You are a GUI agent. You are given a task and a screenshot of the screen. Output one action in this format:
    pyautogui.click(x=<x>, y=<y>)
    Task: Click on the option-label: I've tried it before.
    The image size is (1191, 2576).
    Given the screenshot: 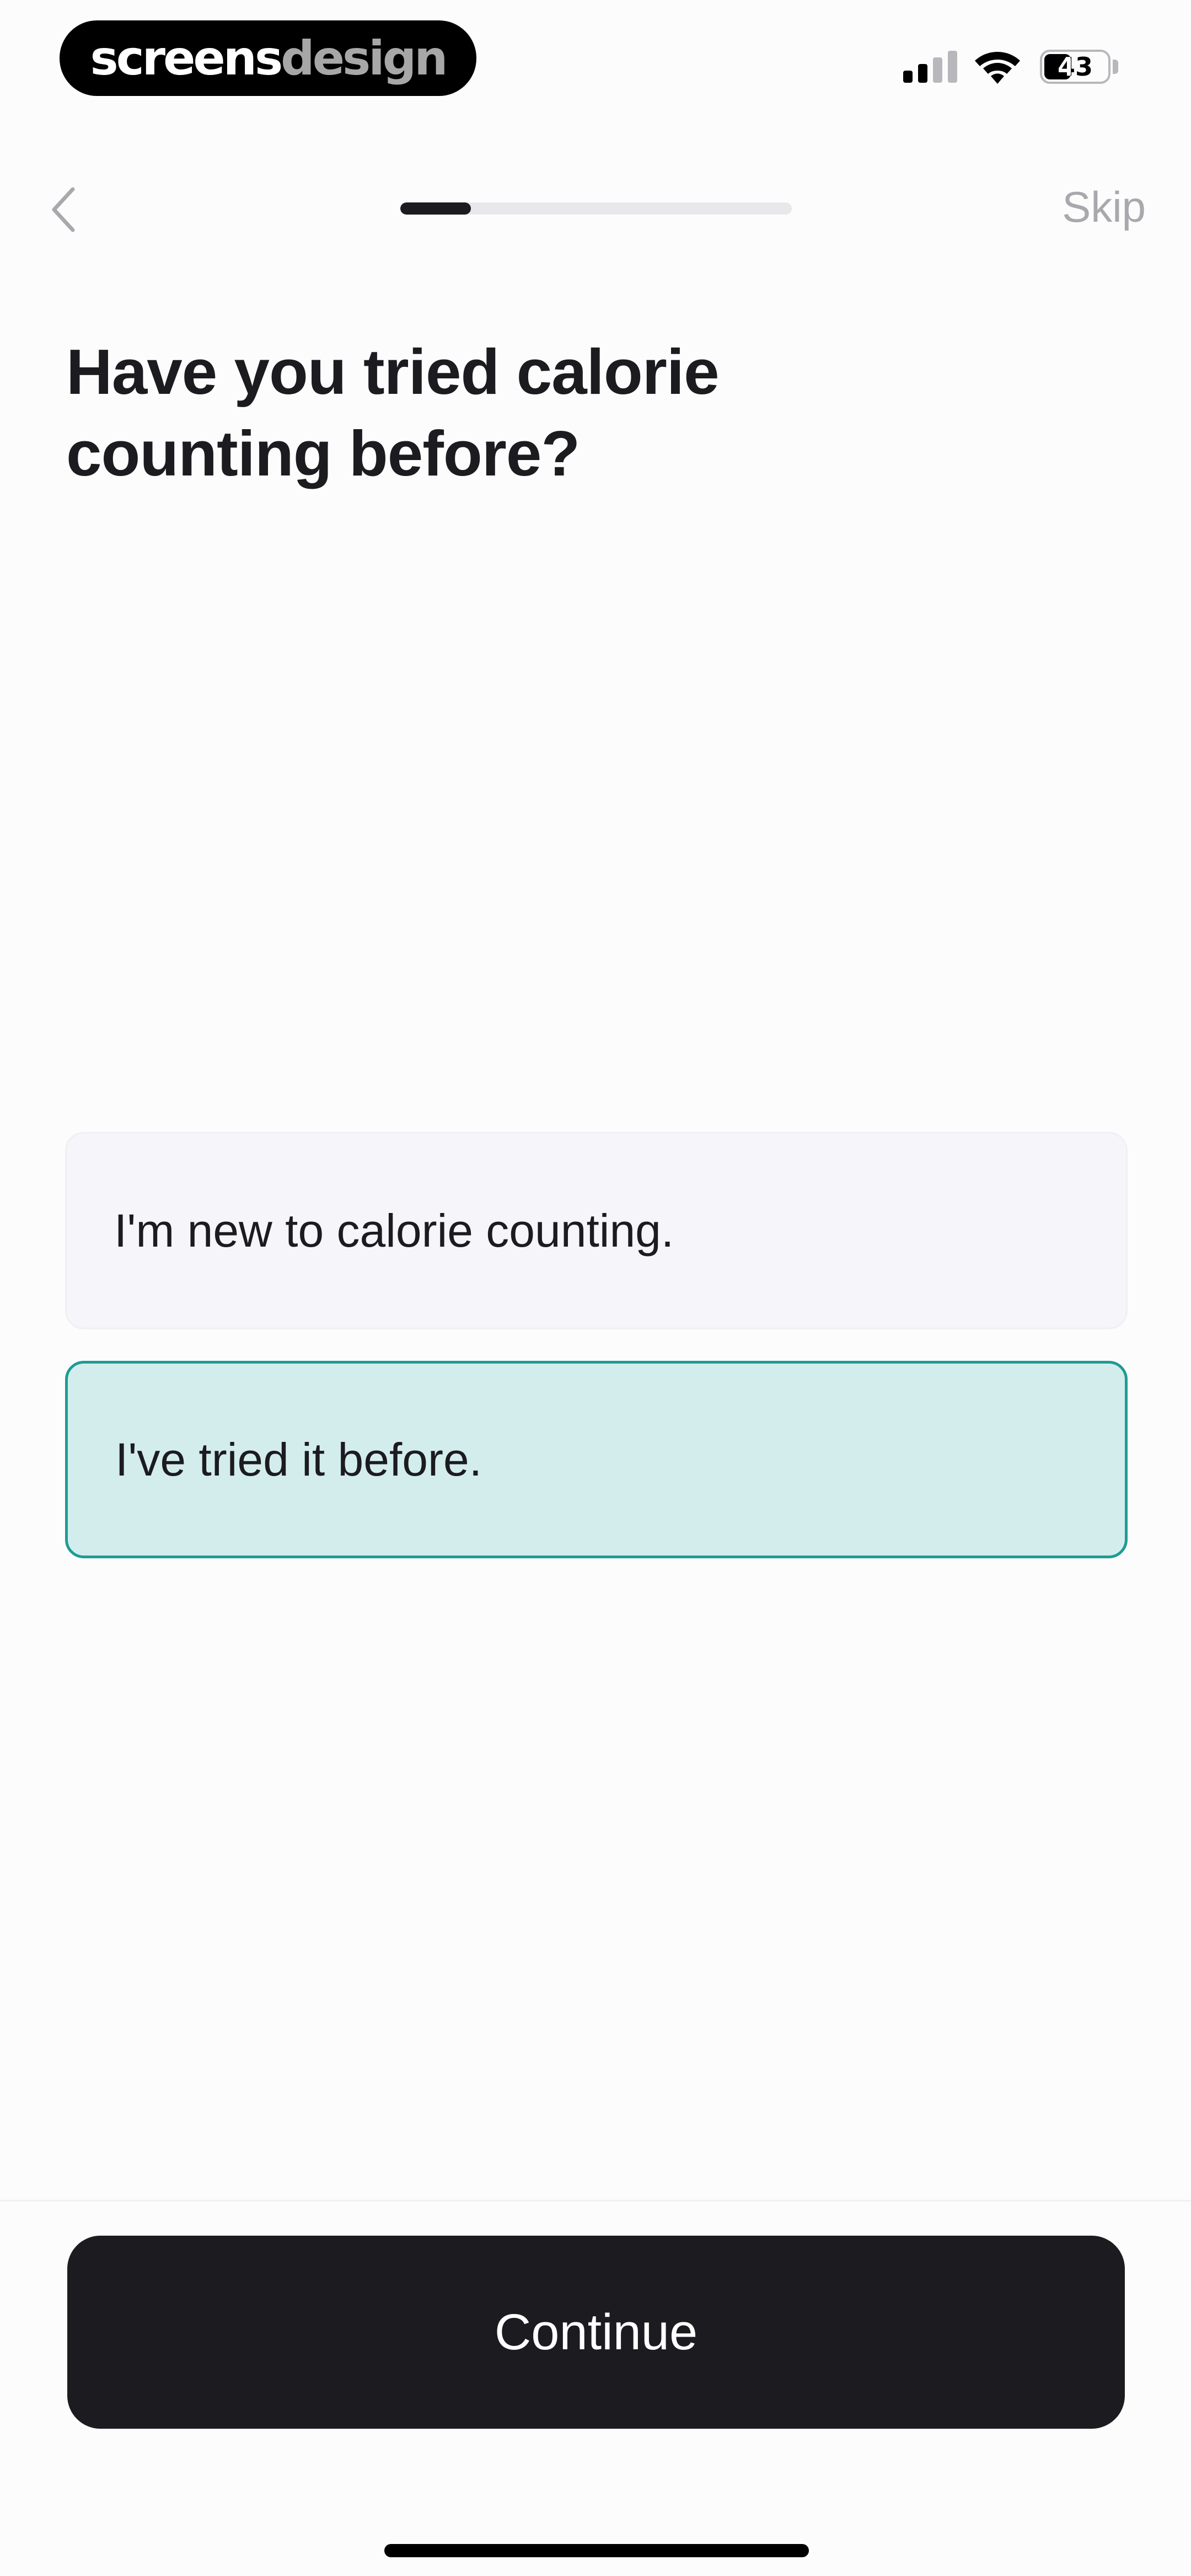 What is the action you would take?
    pyautogui.click(x=299, y=1459)
    